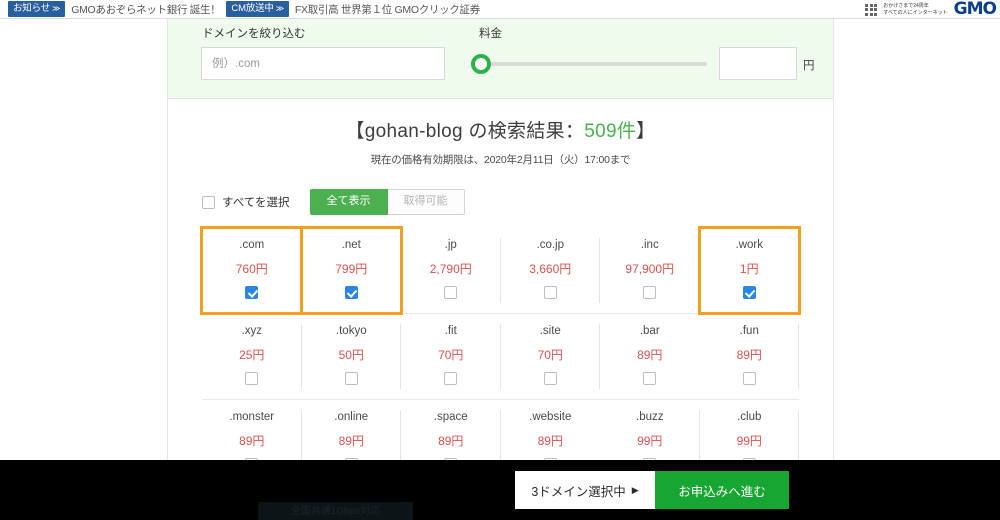 The image size is (1000, 520). Describe the element at coordinates (578, 491) in the screenshot. I see `selected-domains-label: 3ドメイン選択中` at that location.